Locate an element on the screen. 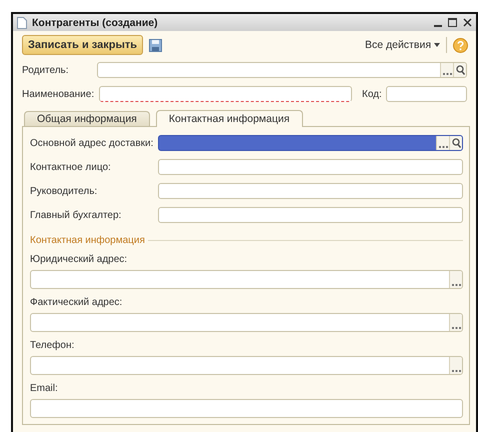  window-title: Контрагенты (создание) is located at coordinates (95, 22).